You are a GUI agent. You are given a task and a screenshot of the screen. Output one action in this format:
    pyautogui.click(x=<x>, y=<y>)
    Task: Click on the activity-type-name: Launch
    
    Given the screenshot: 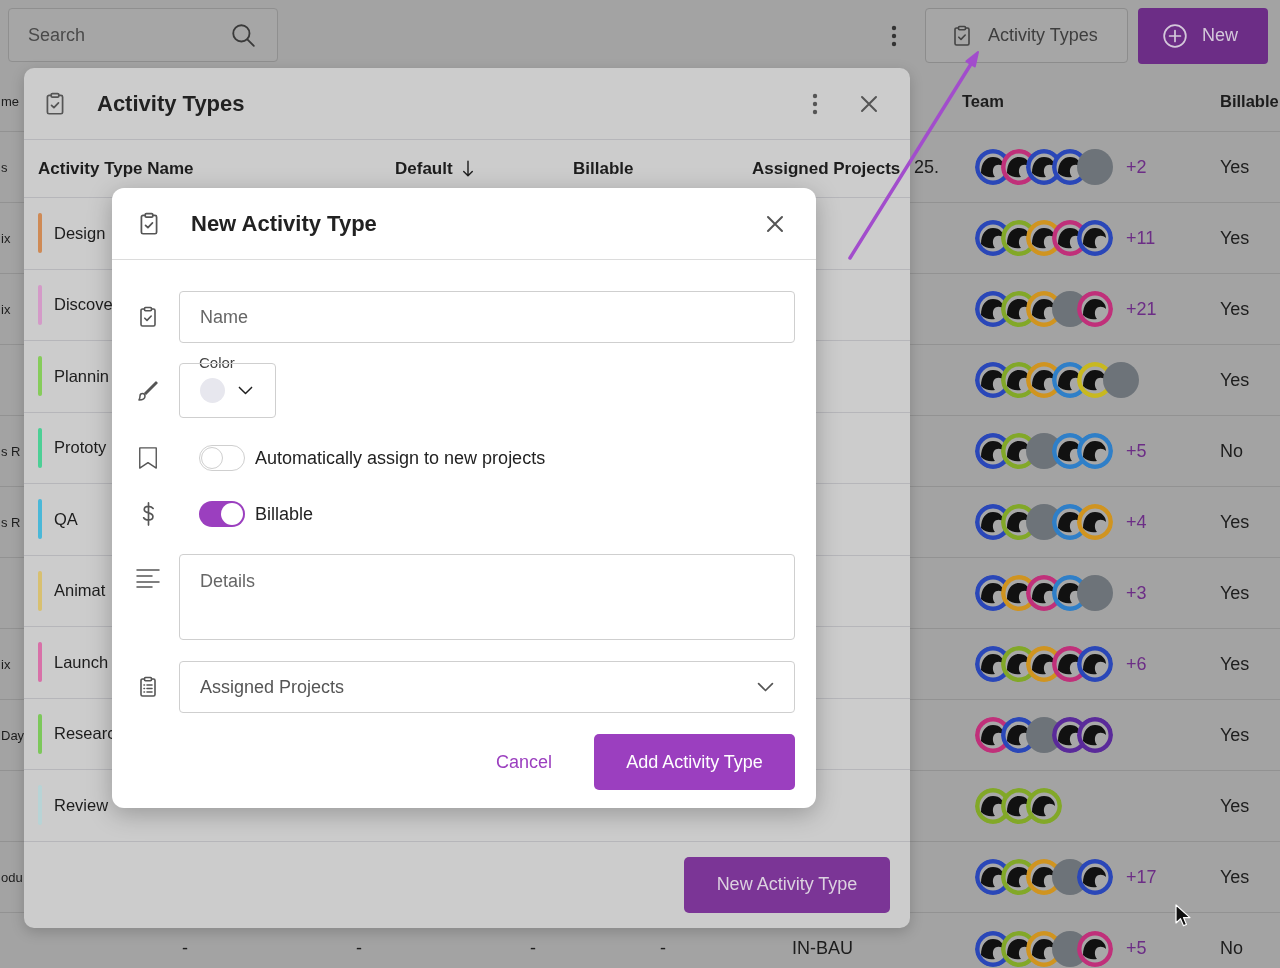 What is the action you would take?
    pyautogui.click(x=81, y=662)
    